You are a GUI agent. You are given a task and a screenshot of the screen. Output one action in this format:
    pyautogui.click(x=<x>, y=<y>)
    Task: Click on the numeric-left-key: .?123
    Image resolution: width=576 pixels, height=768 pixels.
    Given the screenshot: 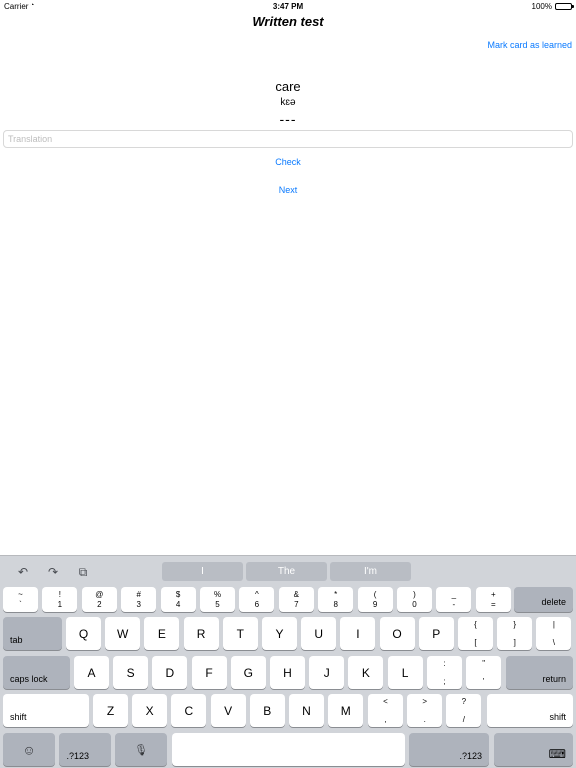 What is the action you would take?
    pyautogui.click(x=85, y=749)
    